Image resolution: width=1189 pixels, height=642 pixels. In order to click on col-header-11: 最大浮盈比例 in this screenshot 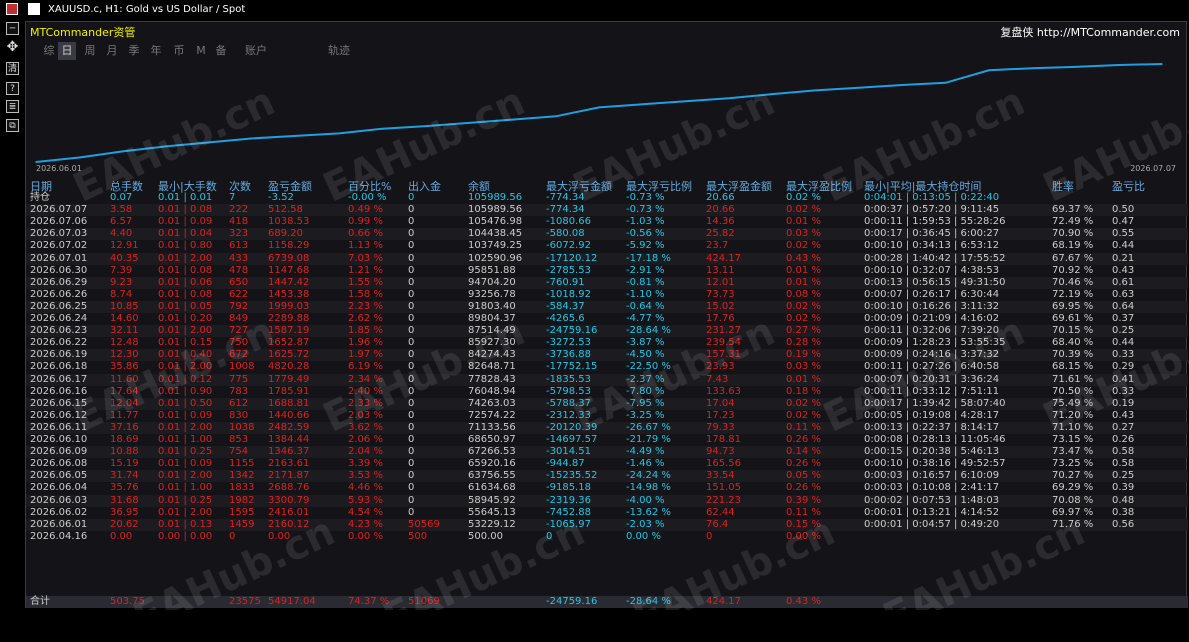, I will do `click(819, 185)`.